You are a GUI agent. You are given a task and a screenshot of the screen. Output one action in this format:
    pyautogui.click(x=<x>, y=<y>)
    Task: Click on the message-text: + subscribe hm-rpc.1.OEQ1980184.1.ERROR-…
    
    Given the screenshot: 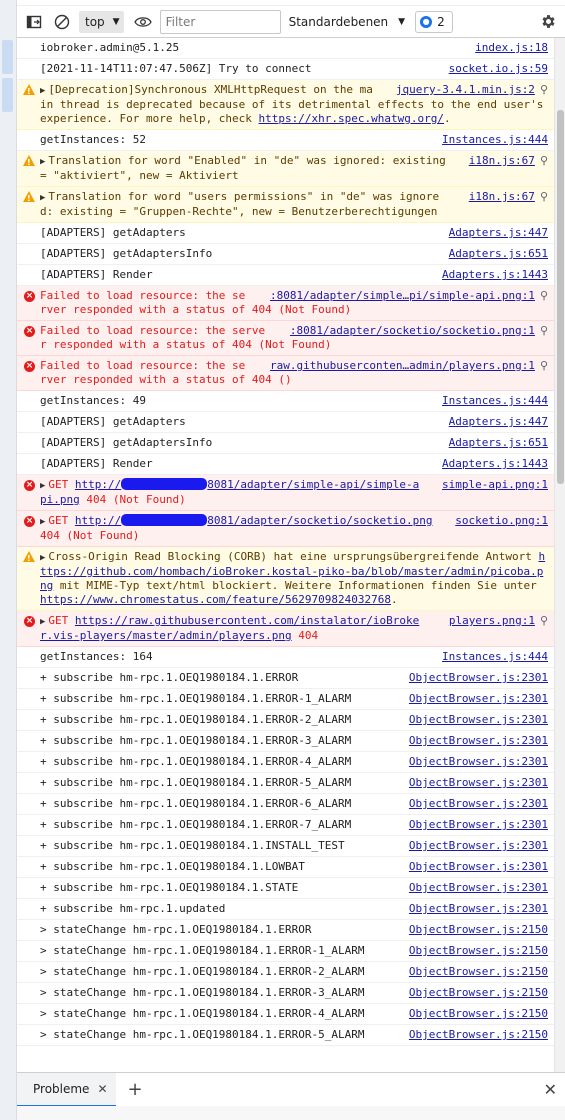 What is the action you would take?
    pyautogui.click(x=195, y=761)
    